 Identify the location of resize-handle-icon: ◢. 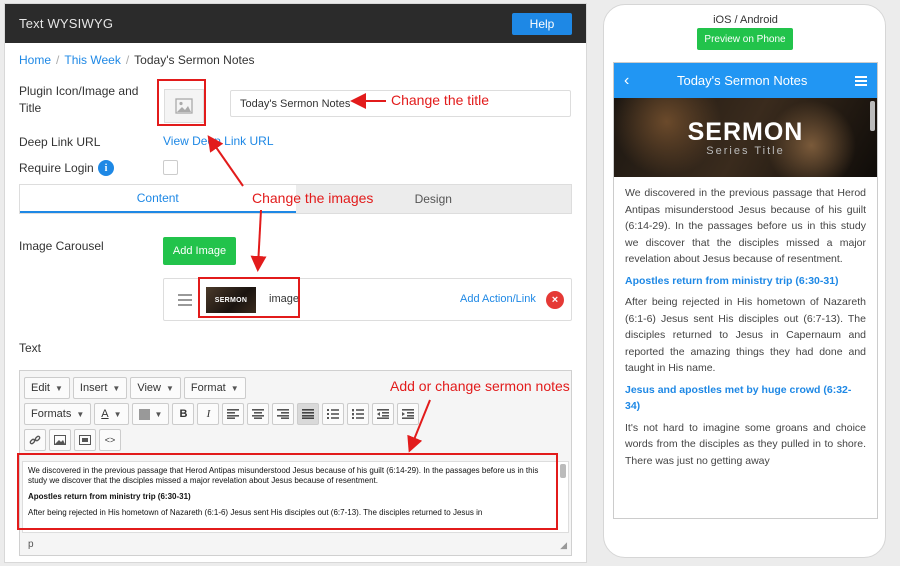
(563, 545).